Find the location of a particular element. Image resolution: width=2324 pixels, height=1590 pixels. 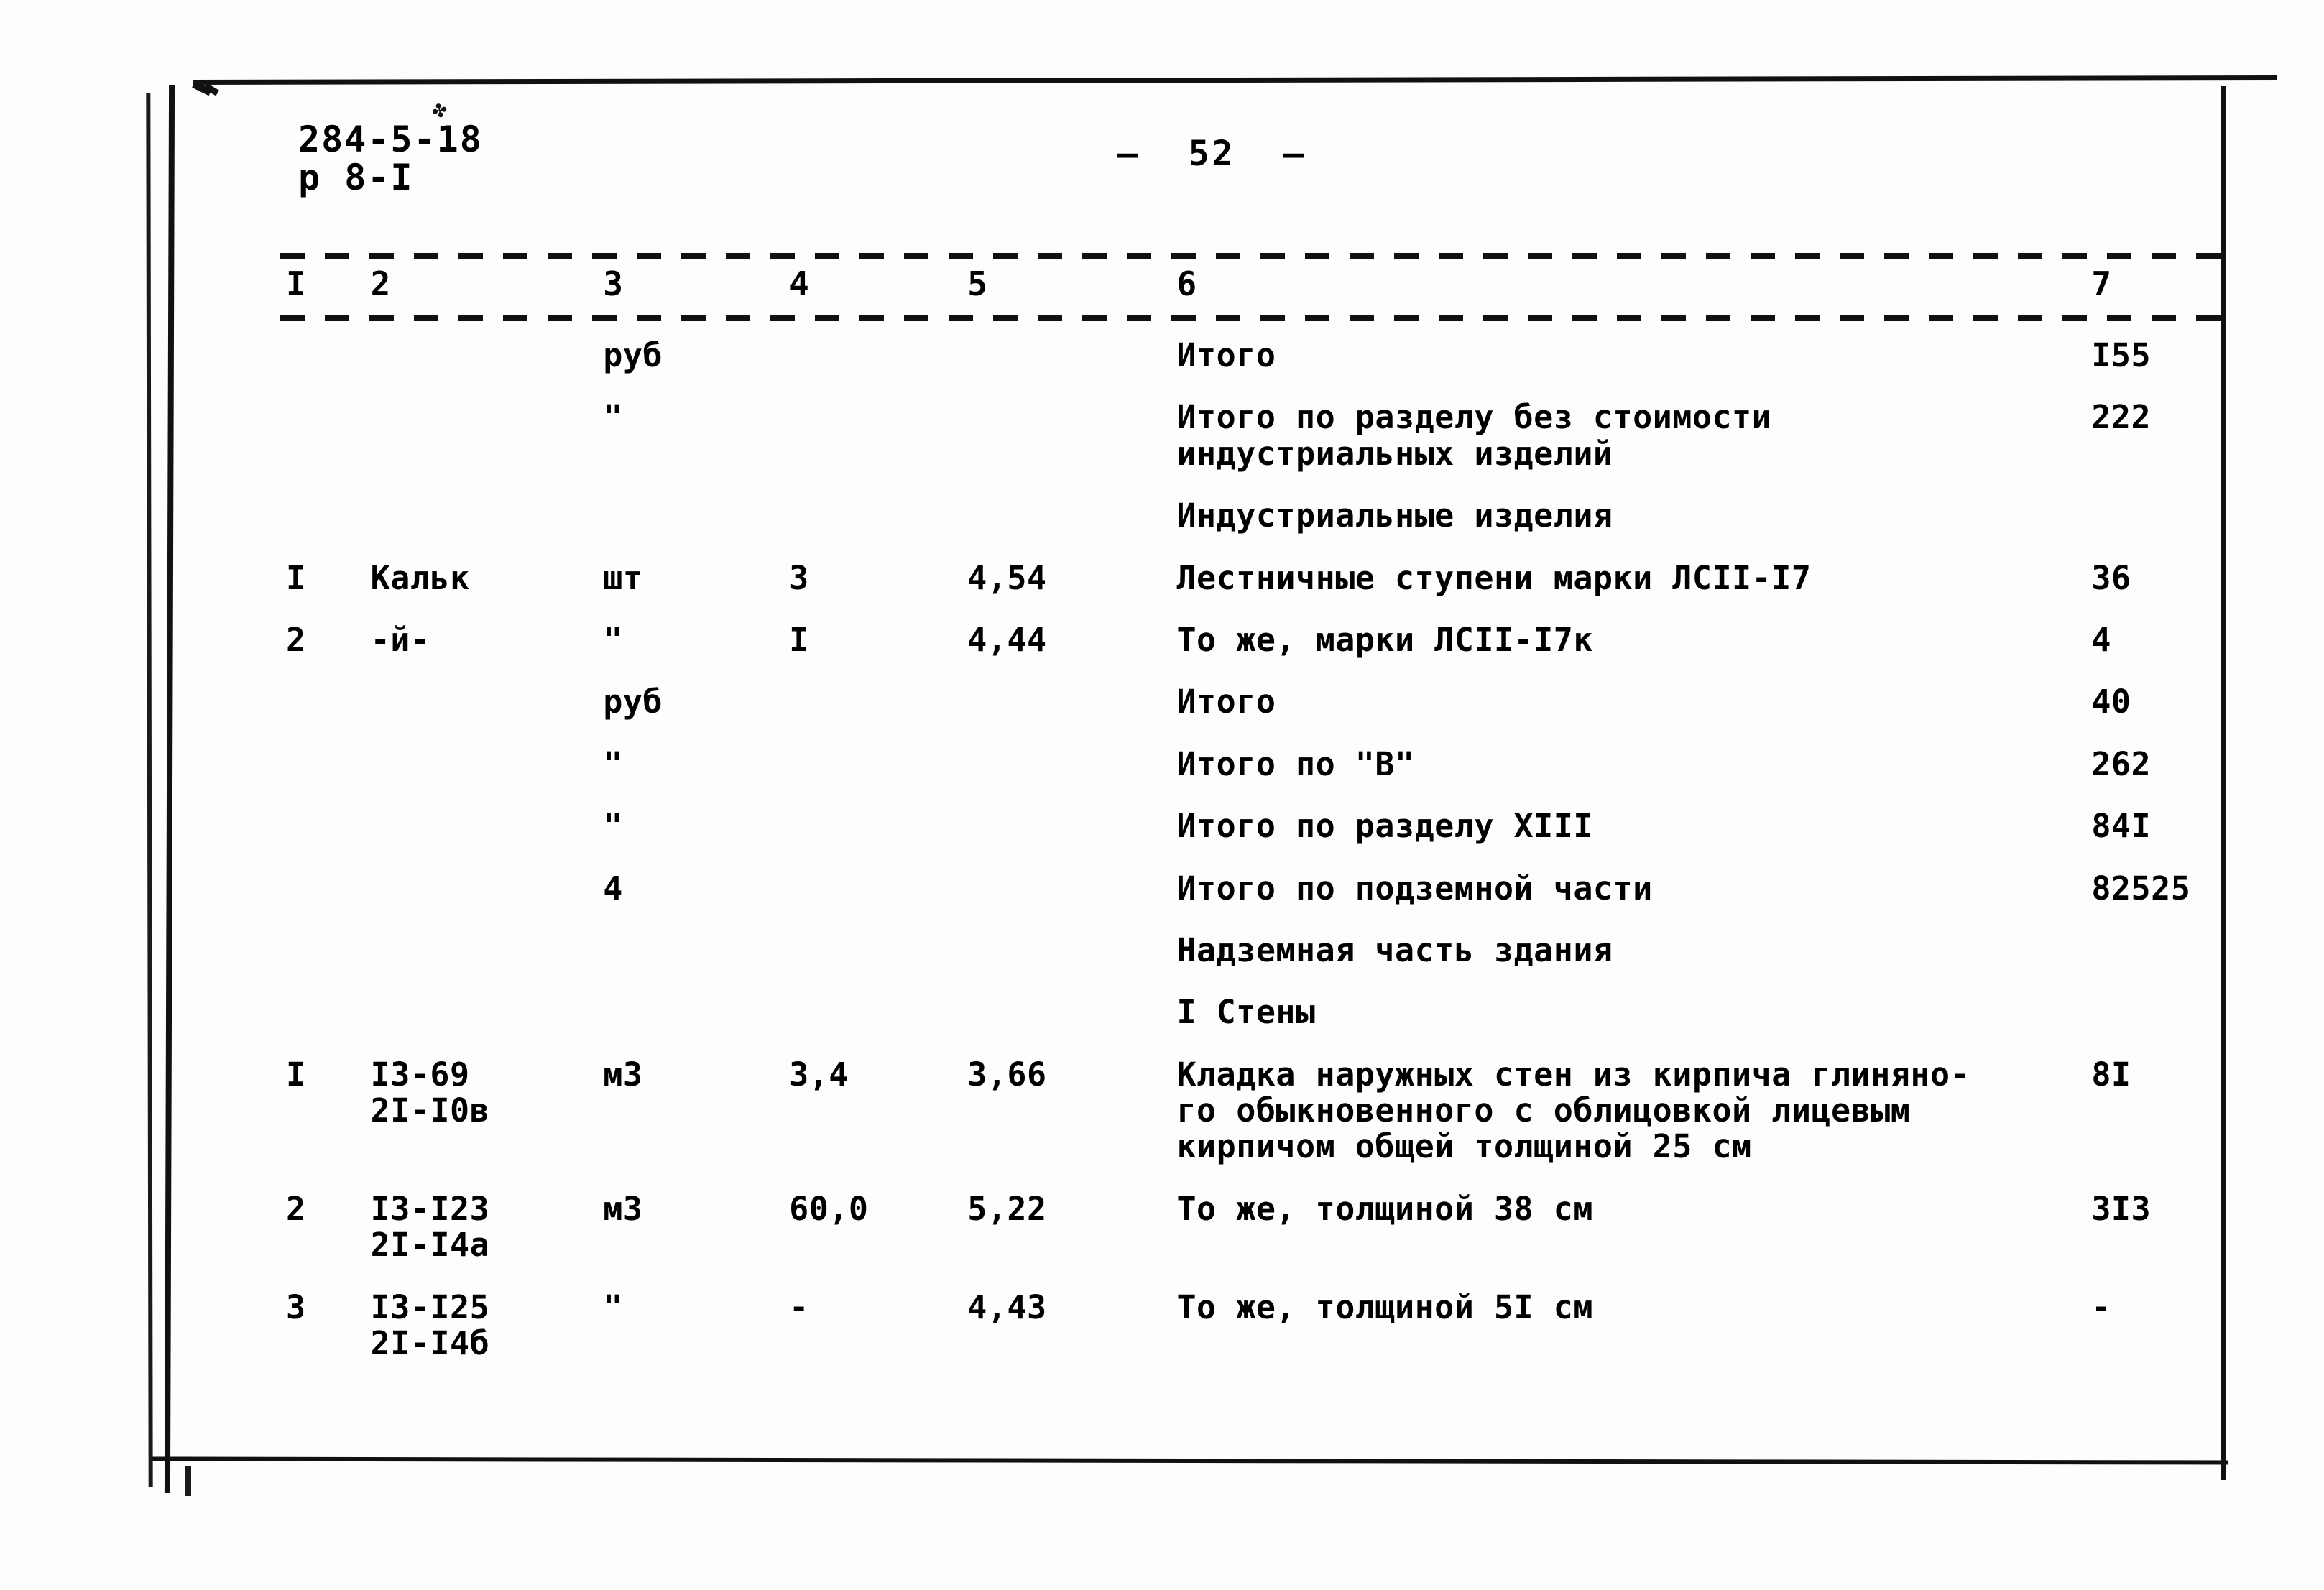

row-quantity: 3,4 is located at coordinates (819, 1075).